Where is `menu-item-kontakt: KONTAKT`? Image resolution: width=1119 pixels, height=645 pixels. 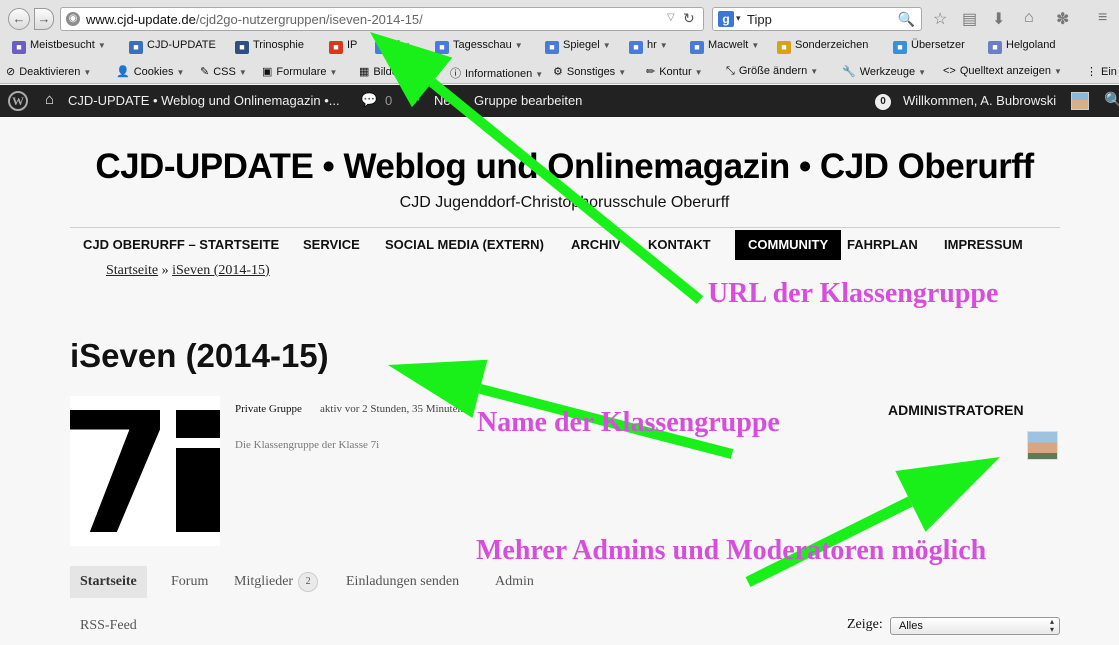
menu-item-kontakt: KONTAKT is located at coordinates (679, 245).